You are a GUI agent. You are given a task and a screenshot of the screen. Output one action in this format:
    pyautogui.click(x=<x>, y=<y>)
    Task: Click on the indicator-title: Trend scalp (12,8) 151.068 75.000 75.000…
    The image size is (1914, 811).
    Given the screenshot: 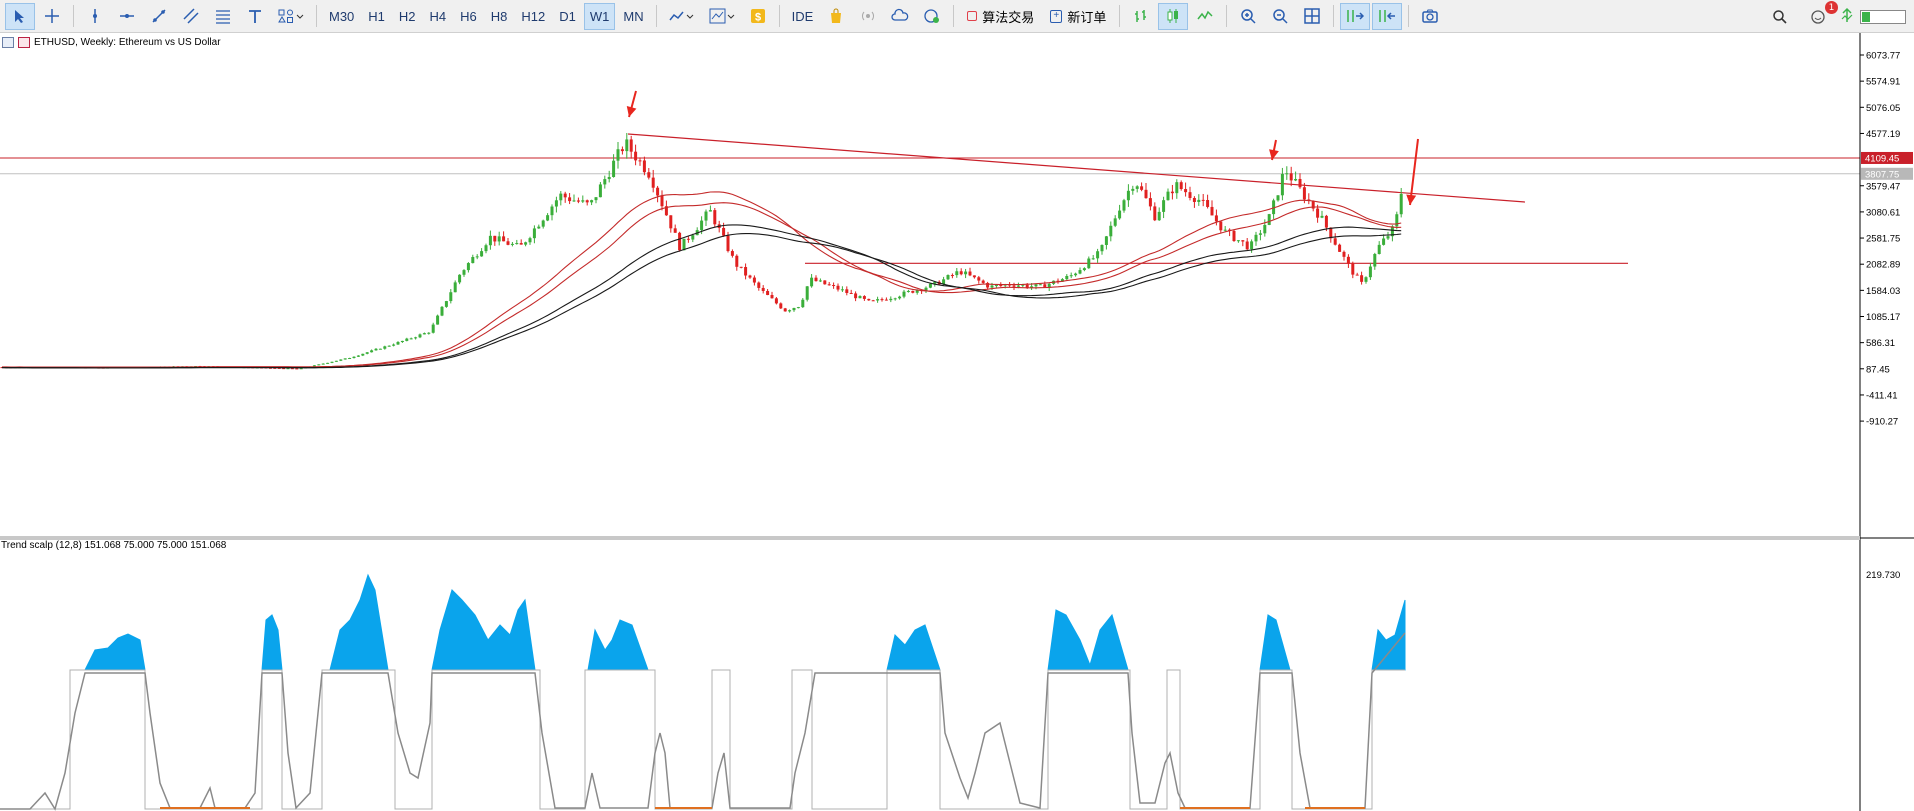 What is the action you would take?
    pyautogui.click(x=114, y=545)
    